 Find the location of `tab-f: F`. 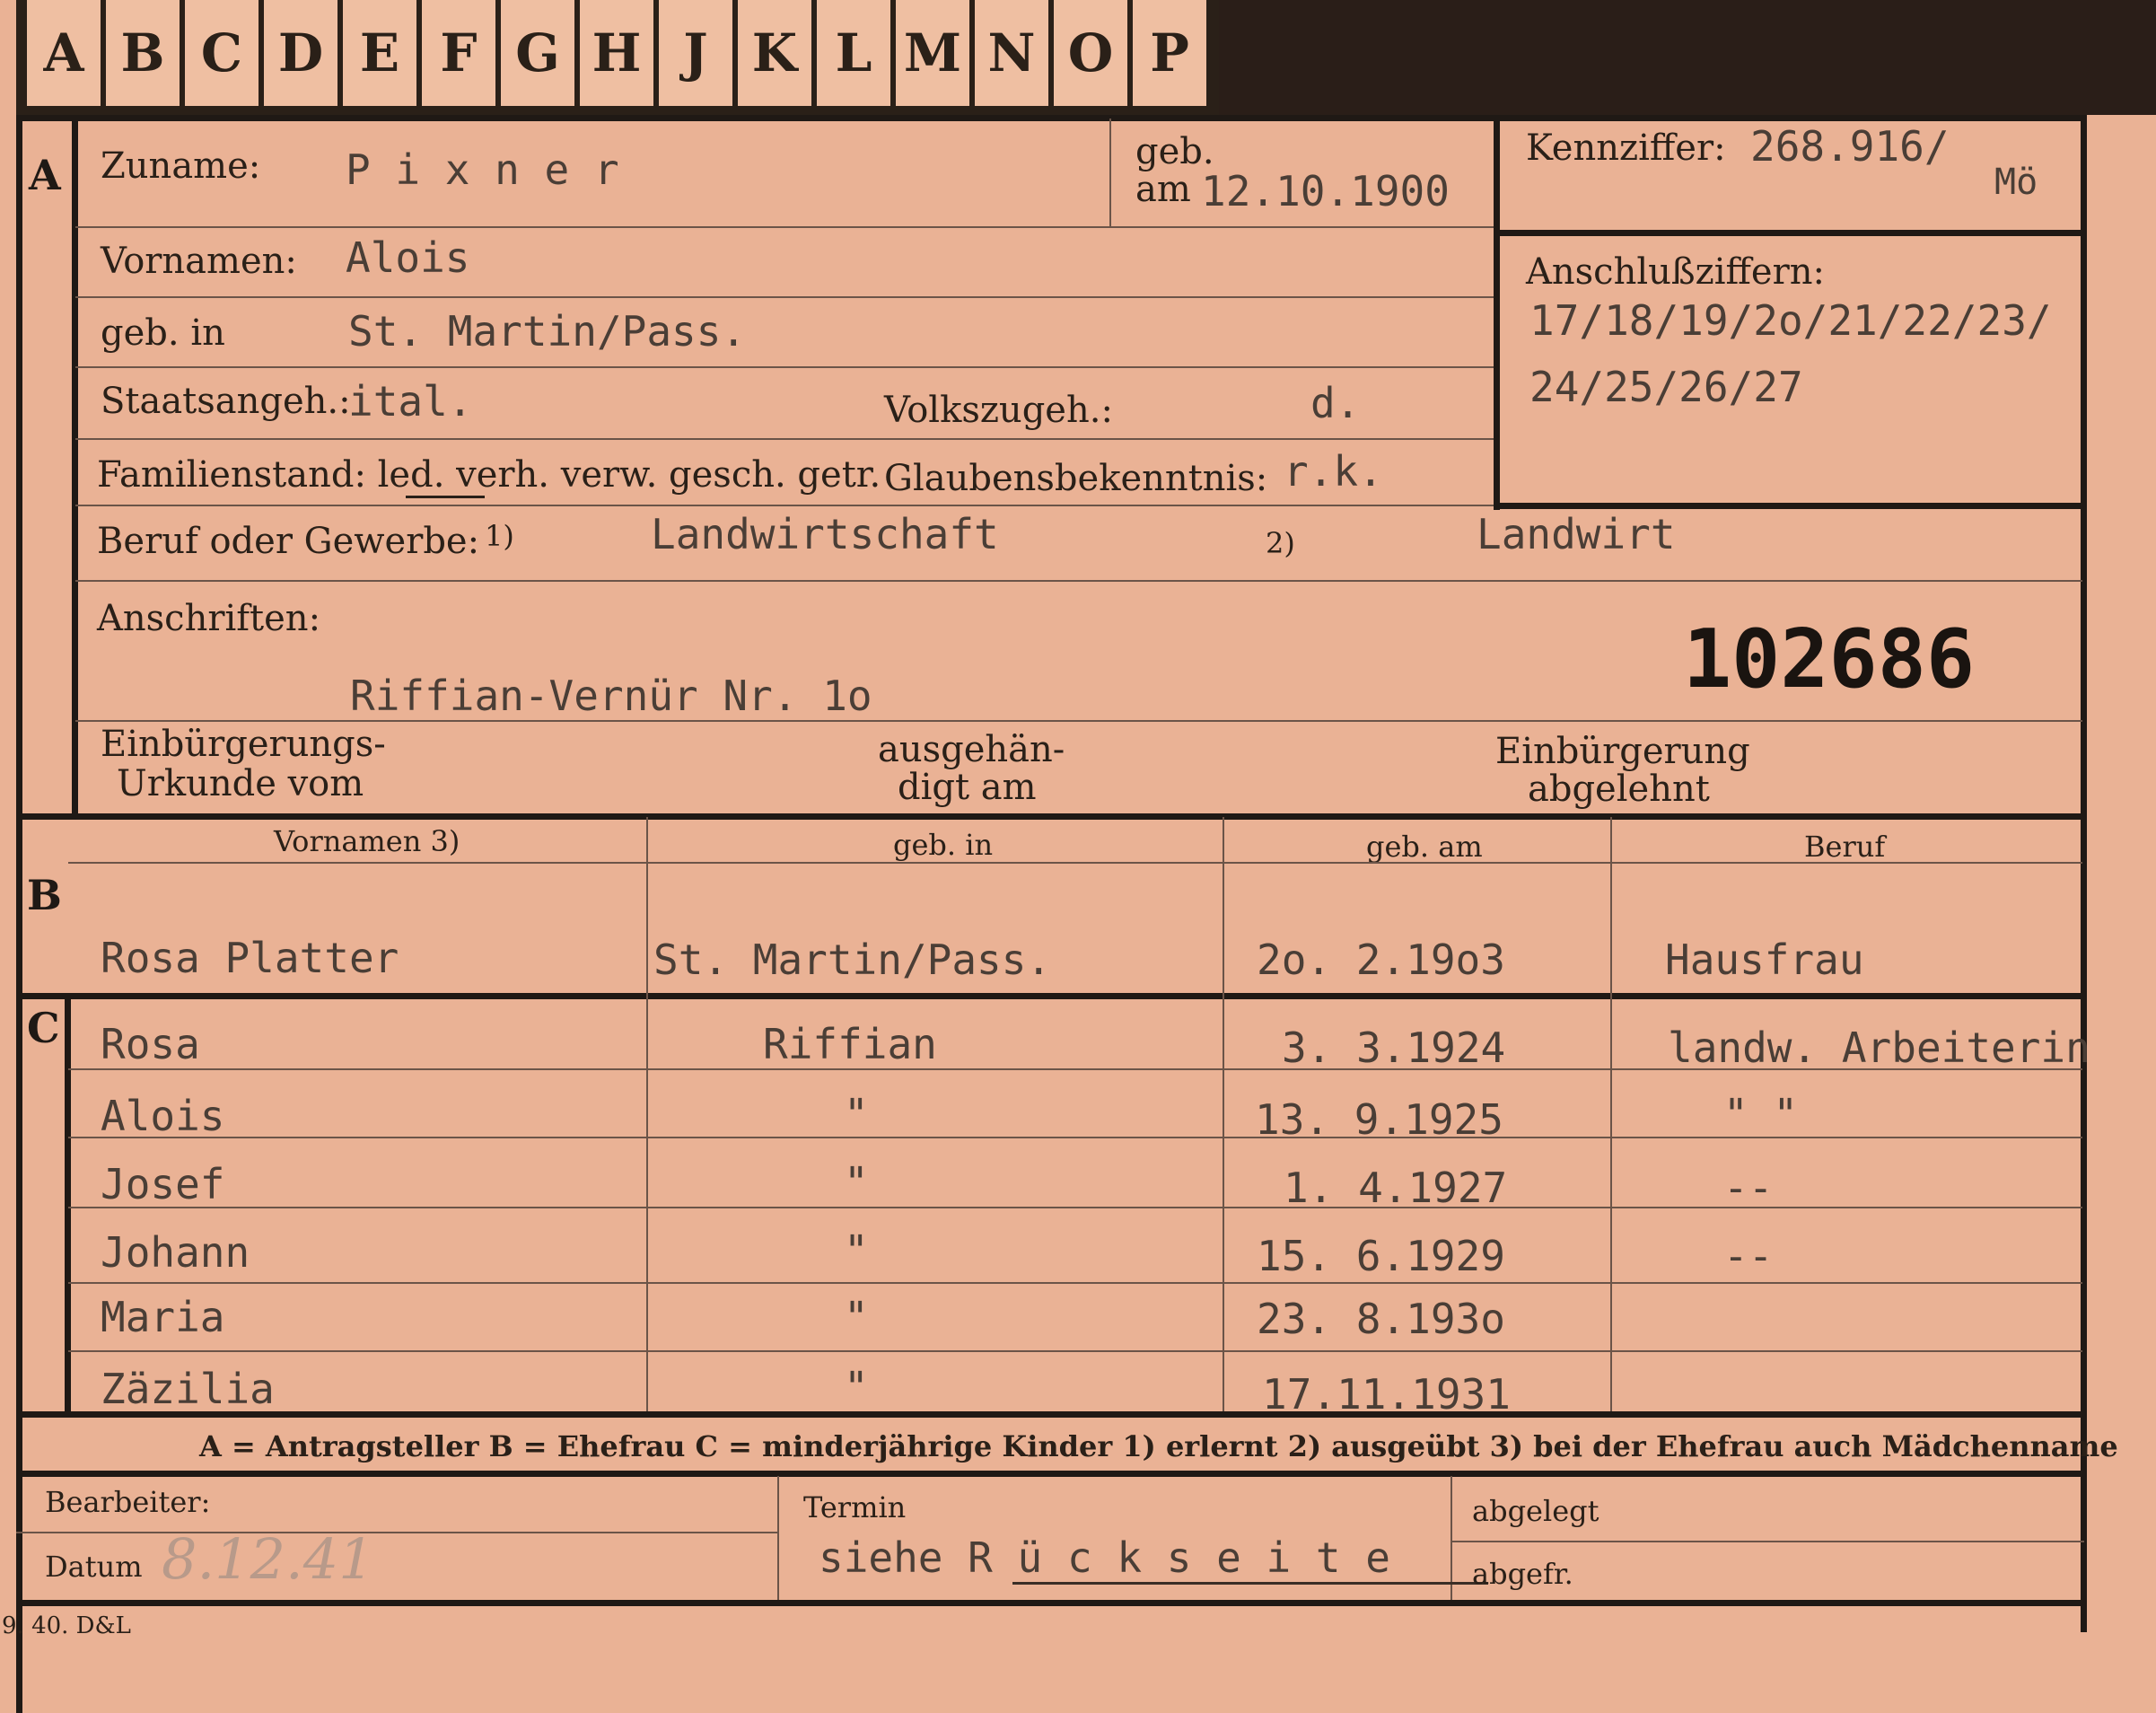

tab-f: F is located at coordinates (458, 53).